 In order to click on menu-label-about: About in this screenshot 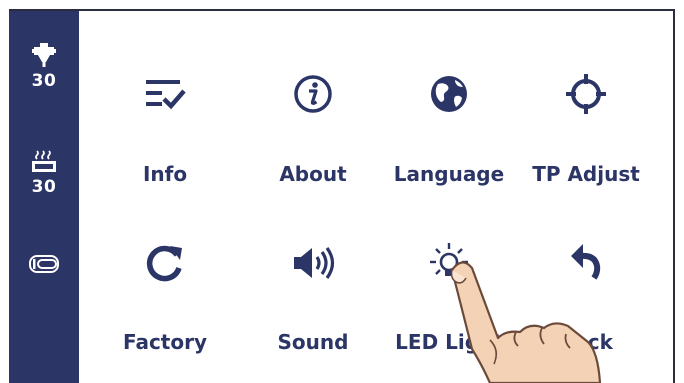, I will do `click(313, 174)`.